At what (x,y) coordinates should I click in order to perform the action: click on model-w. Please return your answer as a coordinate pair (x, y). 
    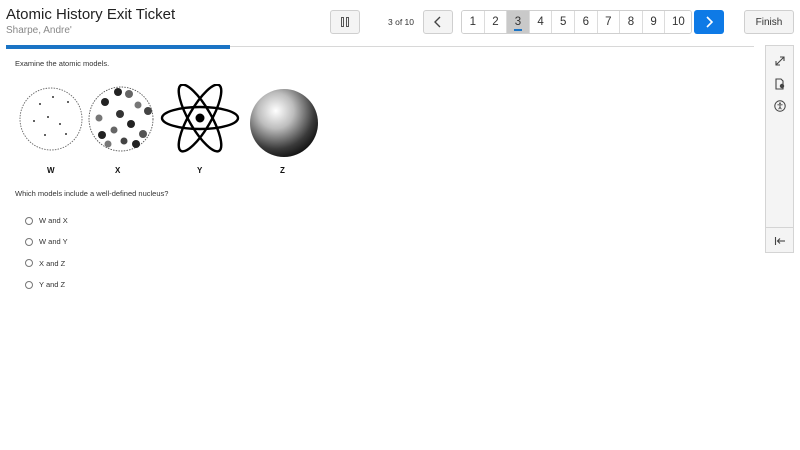
    Looking at the image, I should click on (51, 119).